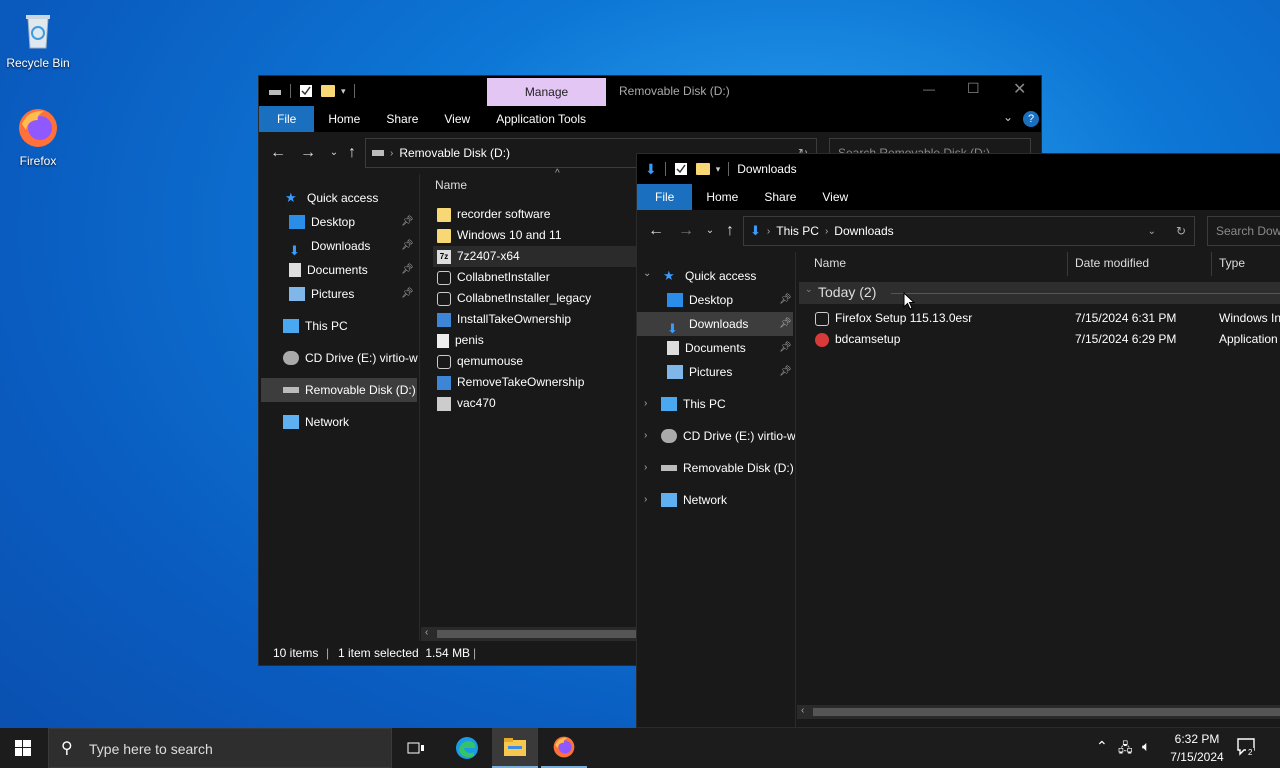 Image resolution: width=1280 pixels, height=768 pixels. What do you see at coordinates (1031, 119) in the screenshot?
I see `help-icon: ?` at bounding box center [1031, 119].